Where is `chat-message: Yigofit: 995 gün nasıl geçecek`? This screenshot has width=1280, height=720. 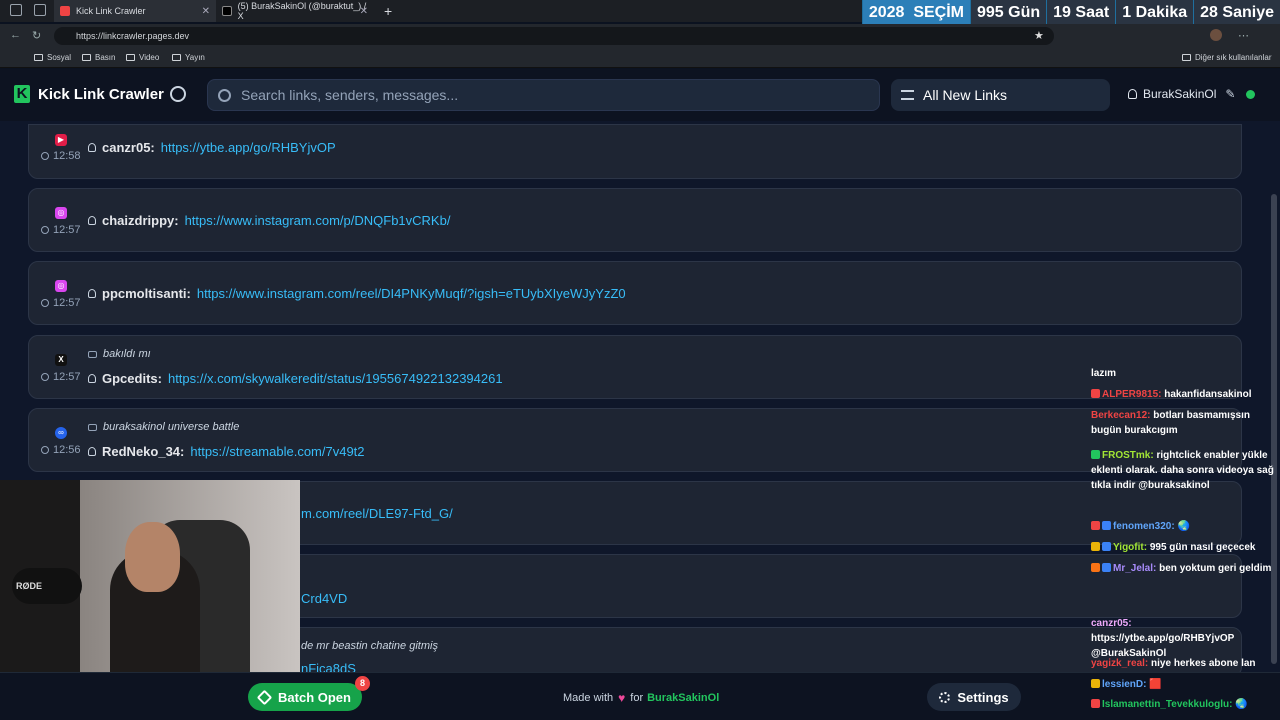
chat-message: Yigofit: 995 gün nasıl geçecek is located at coordinates (1184, 547).